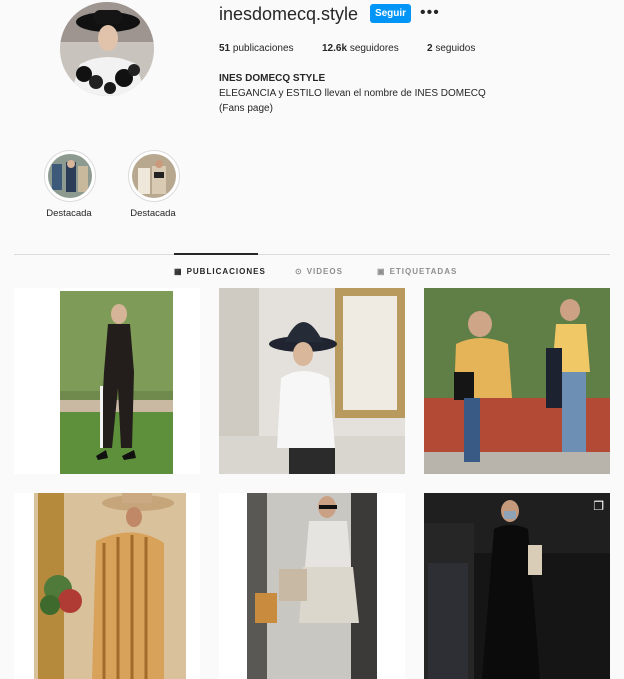 The image size is (624, 679). Describe the element at coordinates (263, 48) in the screenshot. I see `posts-label: publicaciones` at that location.